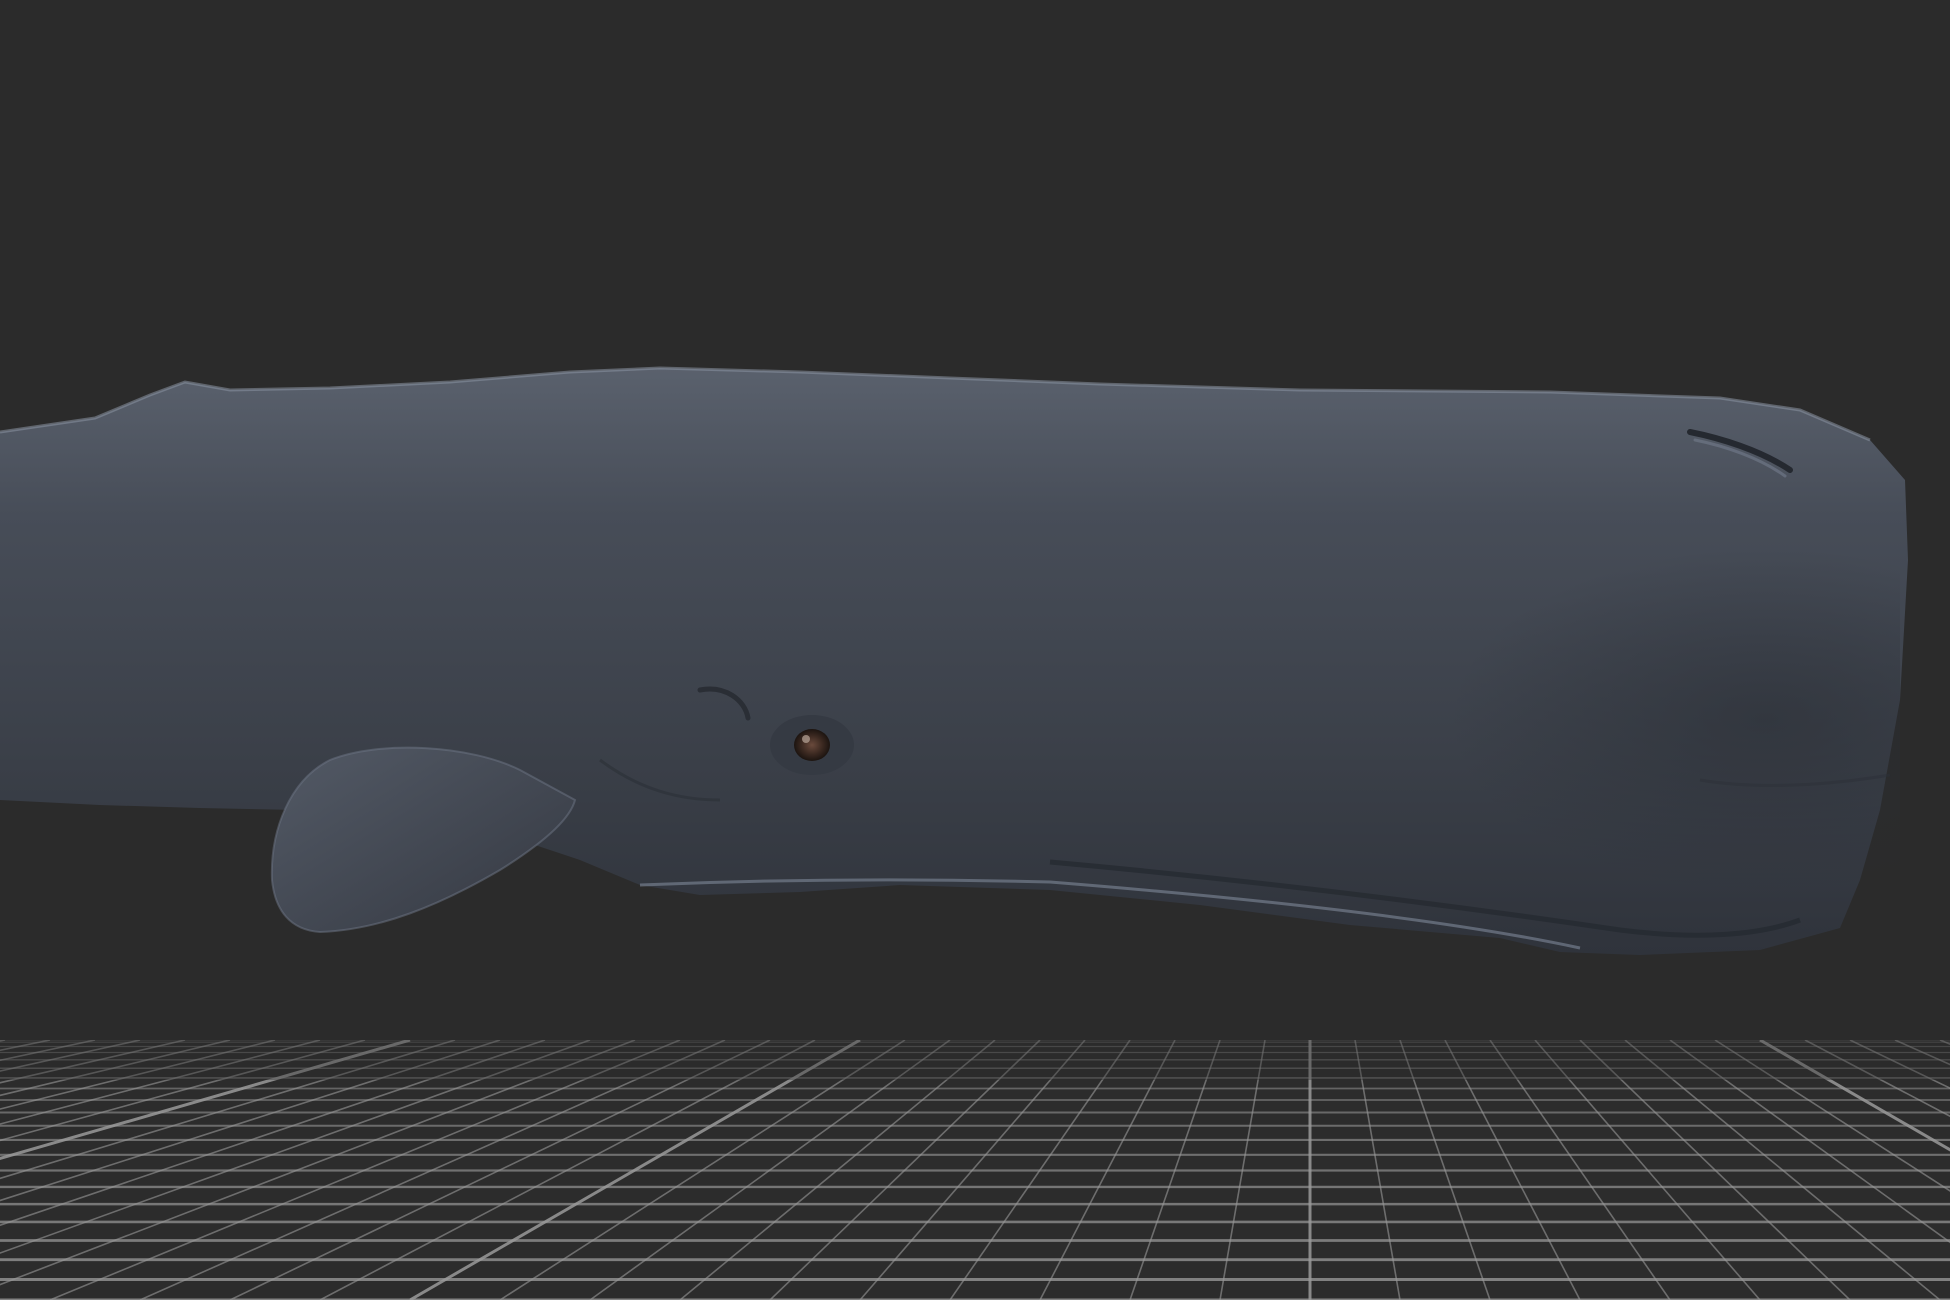 The width and height of the screenshot is (1950, 1300). Describe the element at coordinates (423, 840) in the screenshot. I see `pectoral-fin` at that location.